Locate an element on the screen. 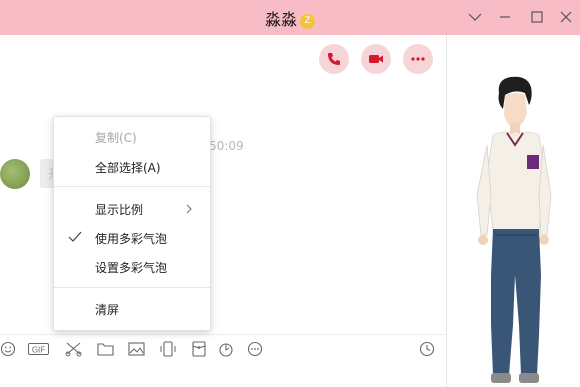 The image size is (580, 387). title-bar: 淼淼 Z is located at coordinates (290, 17).